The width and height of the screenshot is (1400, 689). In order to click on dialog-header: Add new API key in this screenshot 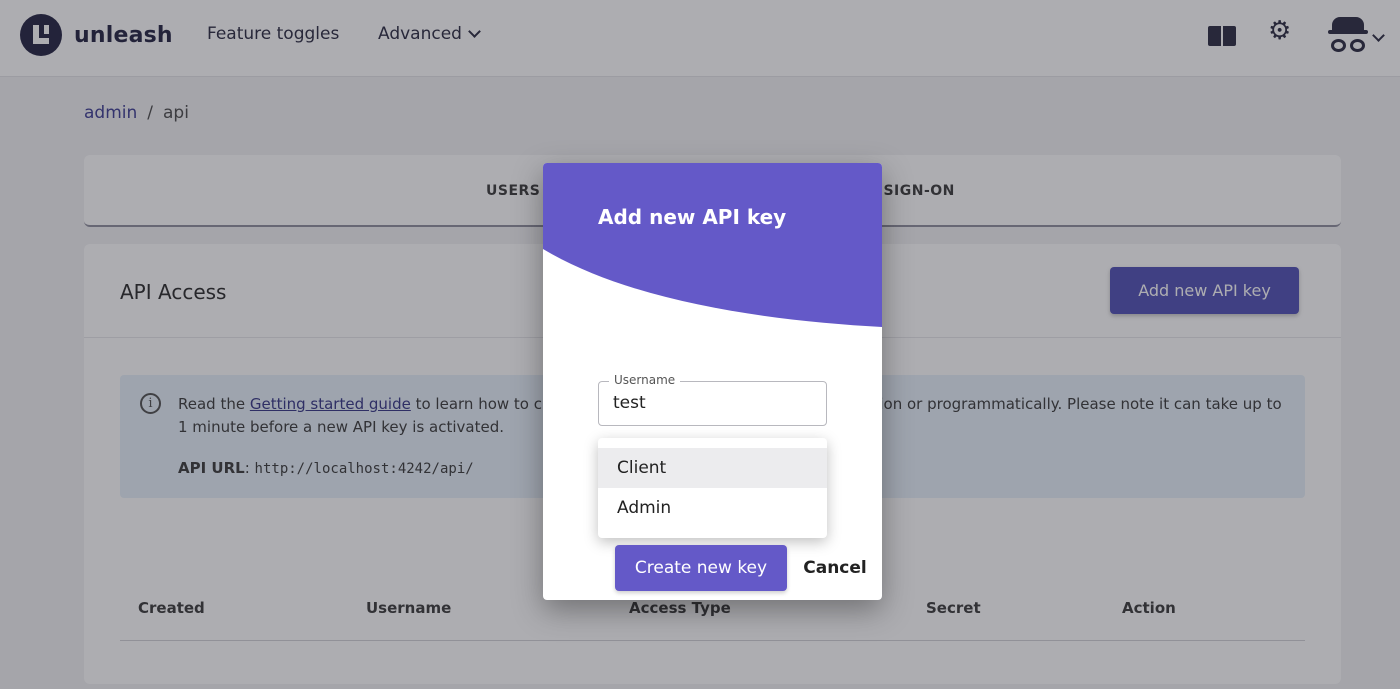, I will do `click(712, 248)`.